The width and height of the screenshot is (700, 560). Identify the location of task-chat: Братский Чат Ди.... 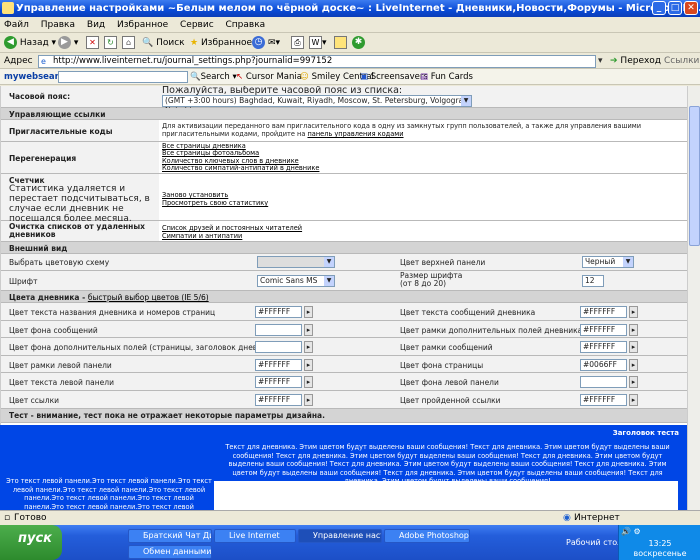
(170, 536).